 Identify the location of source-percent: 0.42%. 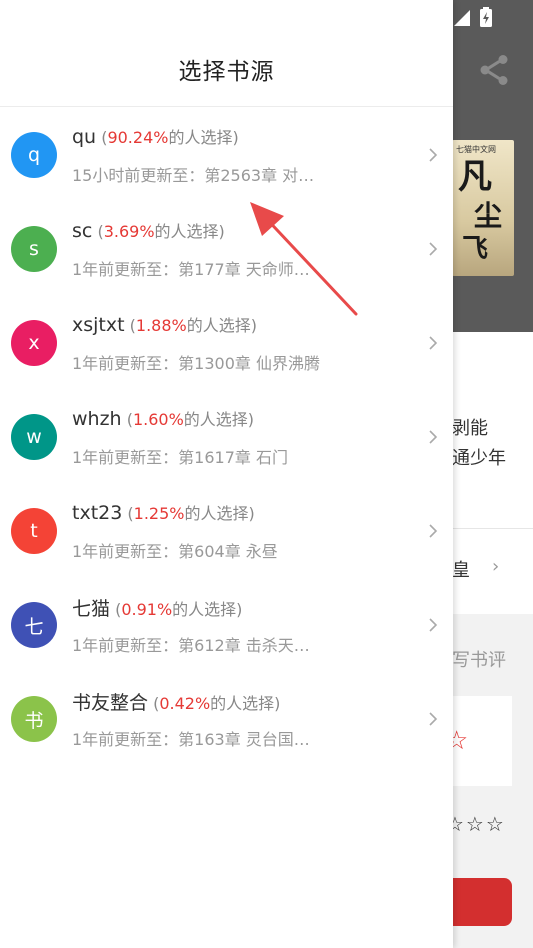
(185, 703).